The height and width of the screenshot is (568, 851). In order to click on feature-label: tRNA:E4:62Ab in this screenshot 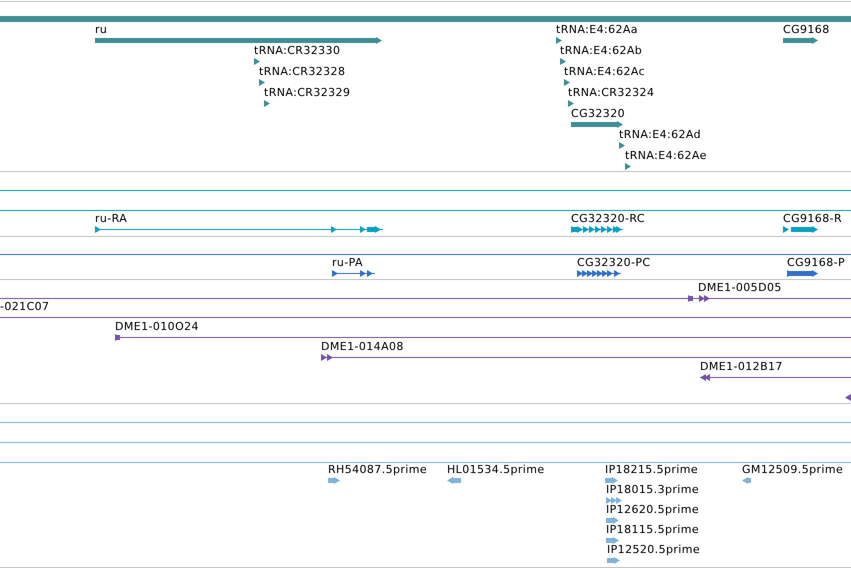, I will do `click(601, 50)`.